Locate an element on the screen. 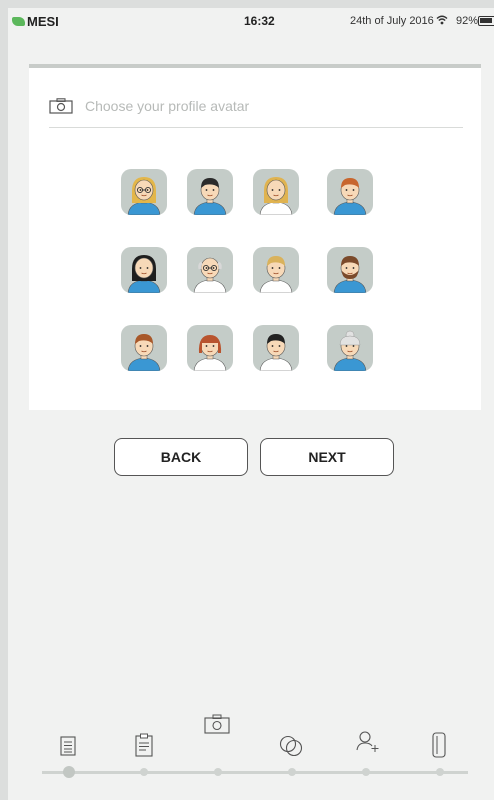  next-button: NEXT is located at coordinates (327, 457).